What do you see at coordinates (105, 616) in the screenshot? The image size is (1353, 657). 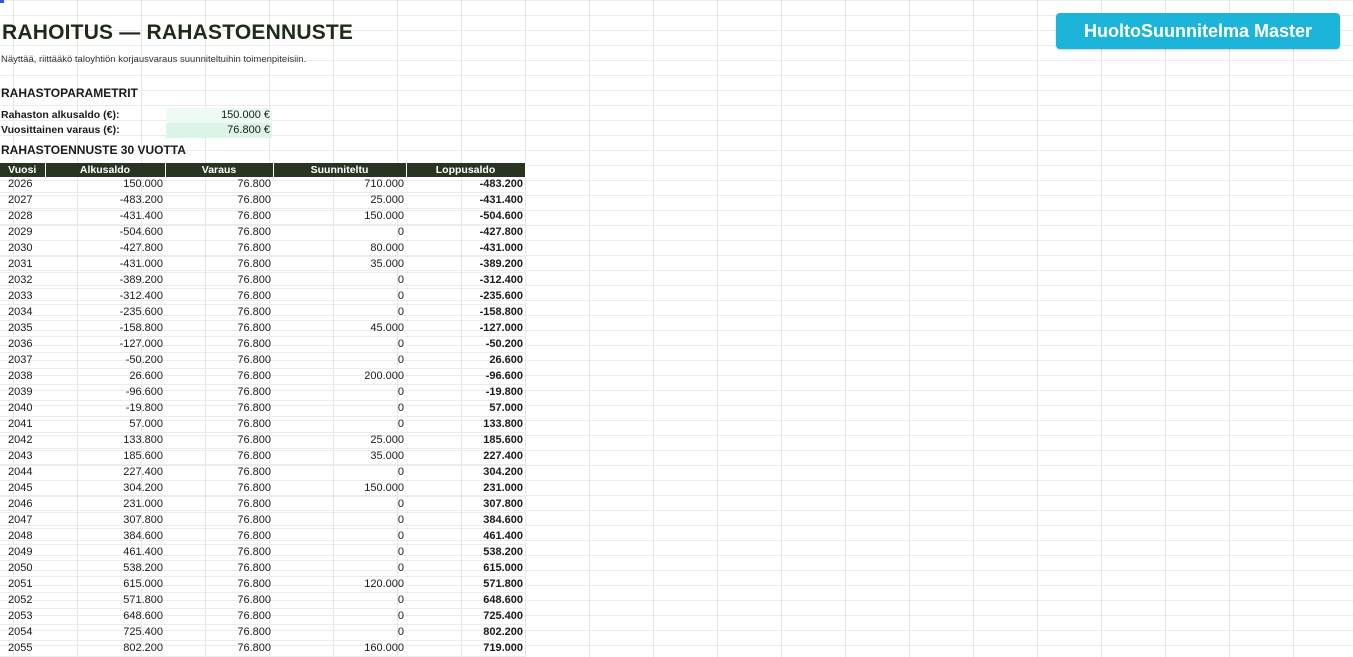 I see `cell-start-balance: 648.600` at bounding box center [105, 616].